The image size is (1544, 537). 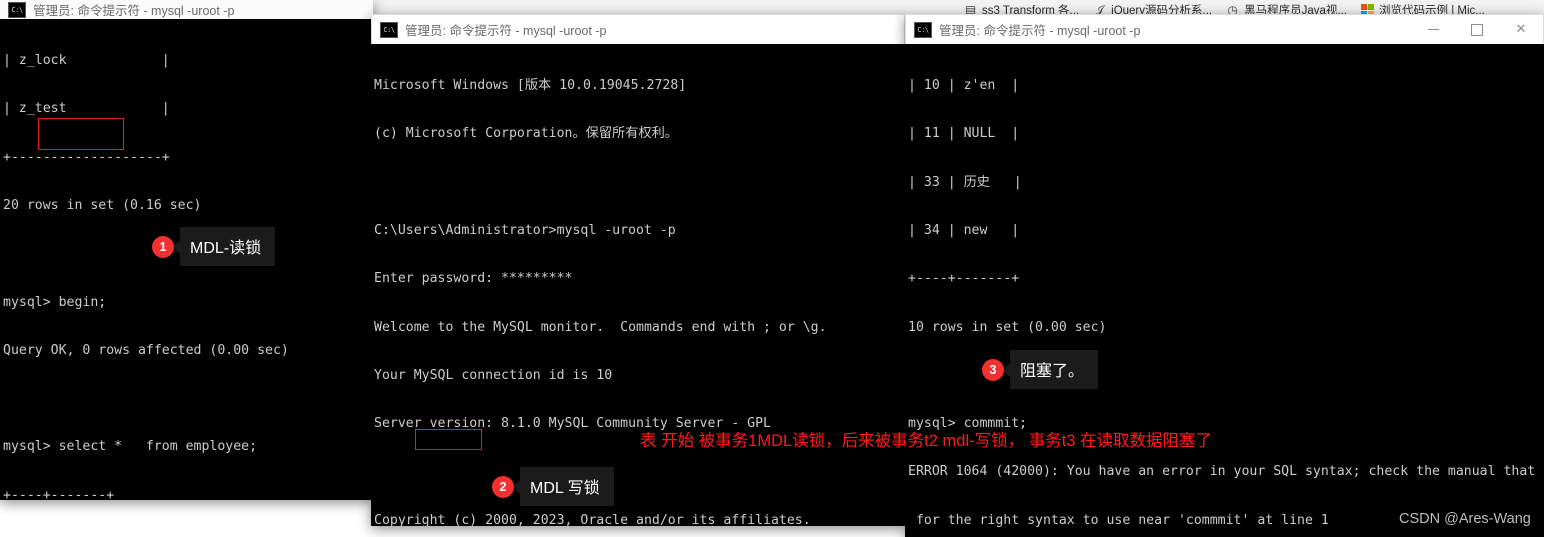 What do you see at coordinates (448, 439) in the screenshot?
I see `highlight-box-begin-win2` at bounding box center [448, 439].